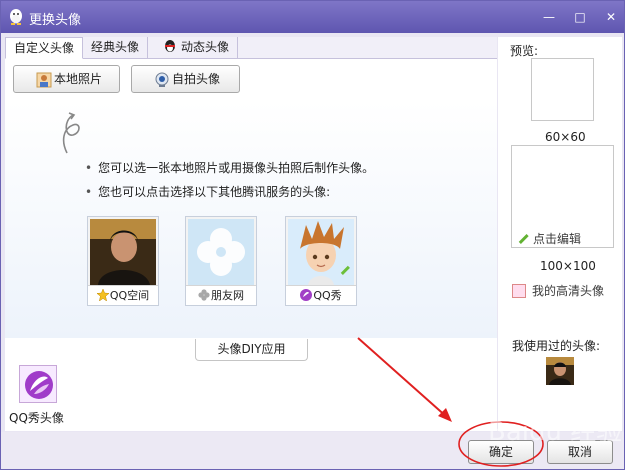  I want to click on star-icon, so click(102, 295).